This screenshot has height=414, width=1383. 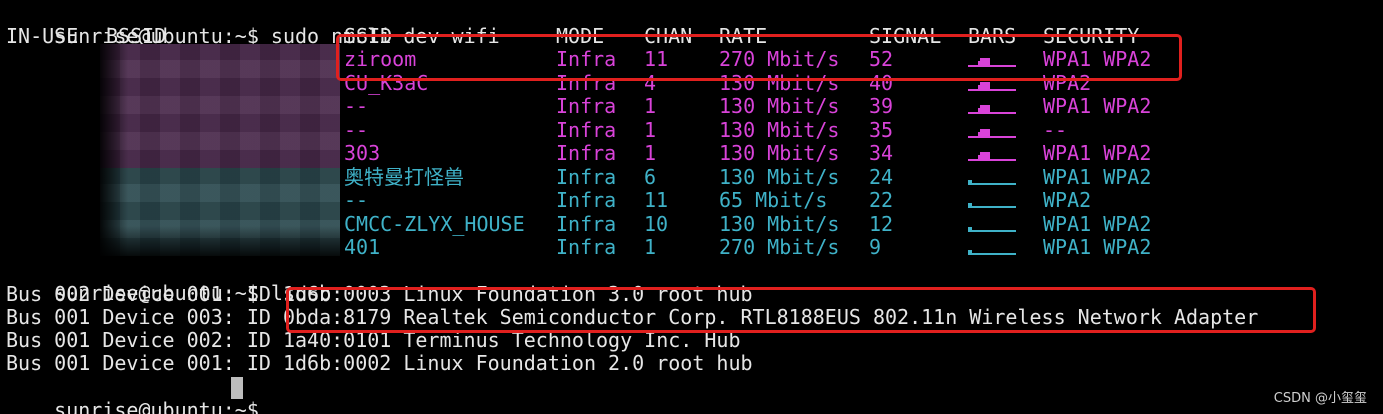 What do you see at coordinates (362, 247) in the screenshot?
I see `wifi-ssid: 401` at bounding box center [362, 247].